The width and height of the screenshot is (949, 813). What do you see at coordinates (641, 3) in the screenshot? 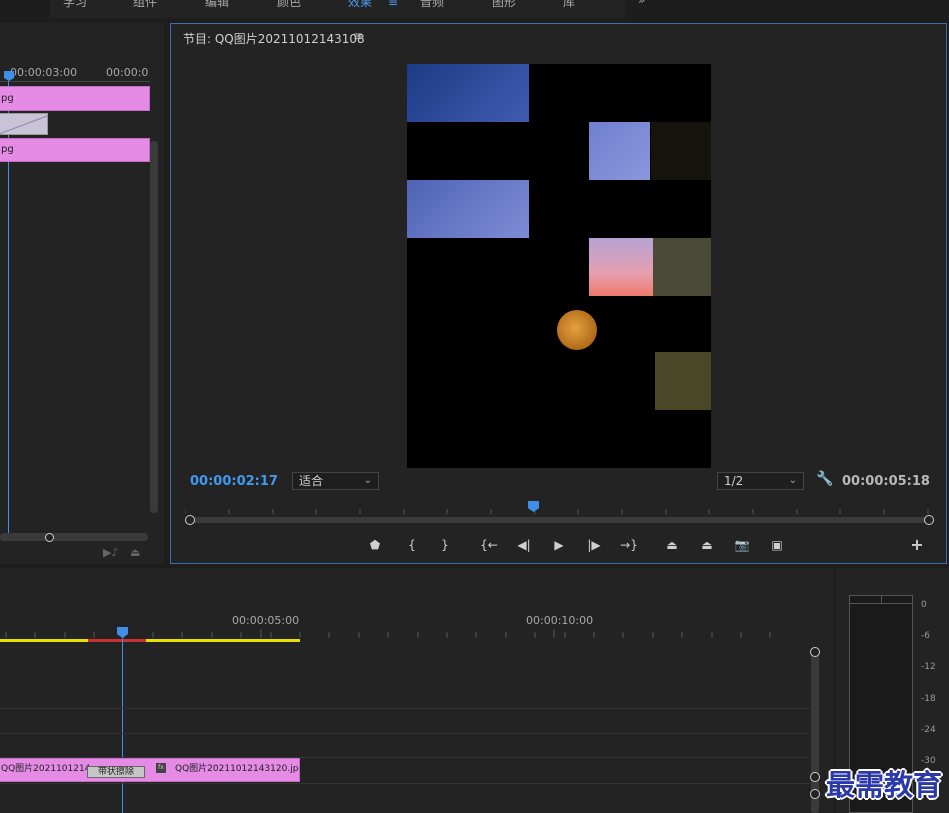
I see `workspace-overflow-button: »` at bounding box center [641, 3].